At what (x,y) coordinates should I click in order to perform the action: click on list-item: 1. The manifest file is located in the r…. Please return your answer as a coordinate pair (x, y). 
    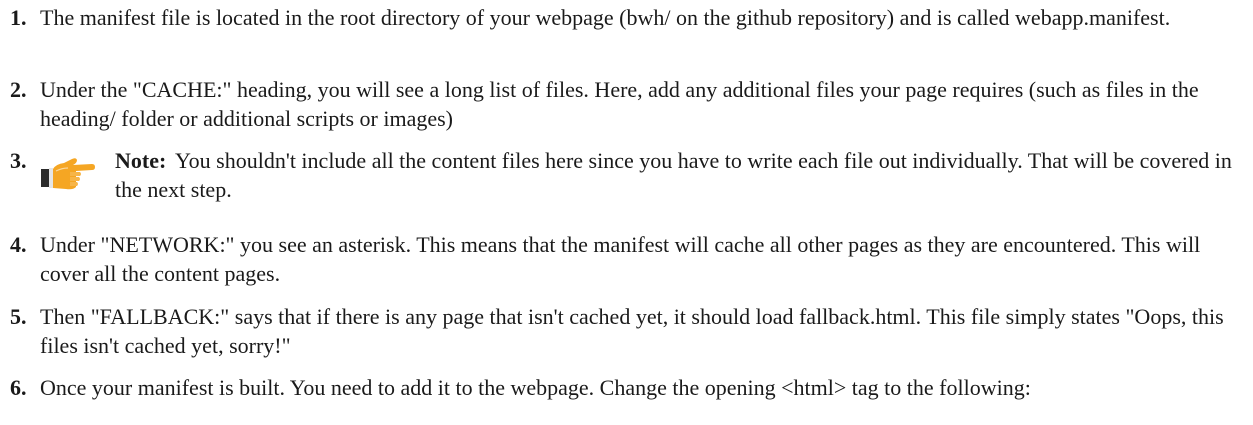
    Looking at the image, I should click on (627, 17).